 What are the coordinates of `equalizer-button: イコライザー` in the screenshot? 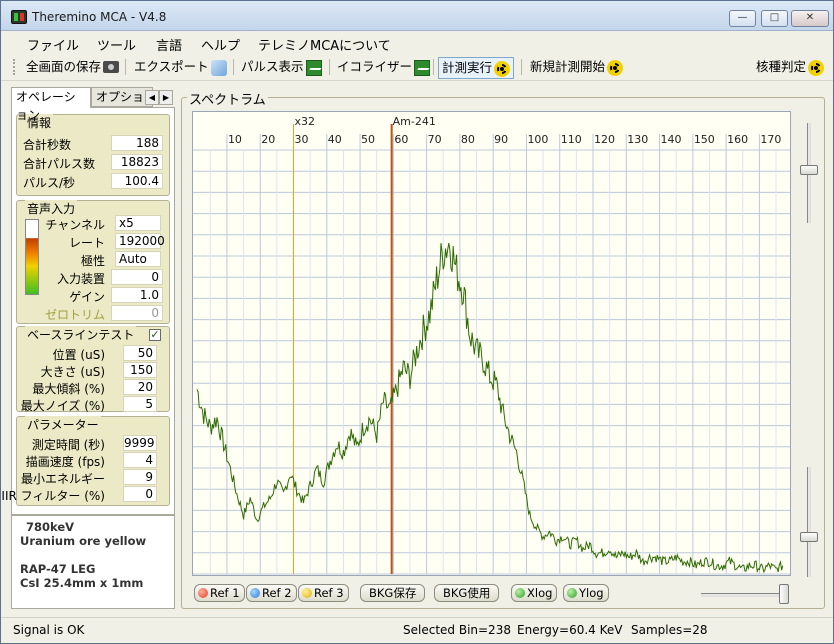 It's located at (383, 68).